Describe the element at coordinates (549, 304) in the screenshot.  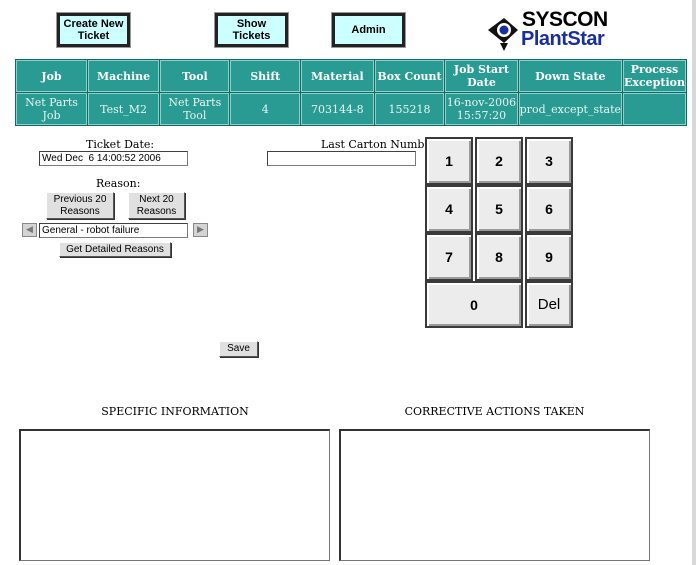
I see `key-delete-button: Del` at that location.